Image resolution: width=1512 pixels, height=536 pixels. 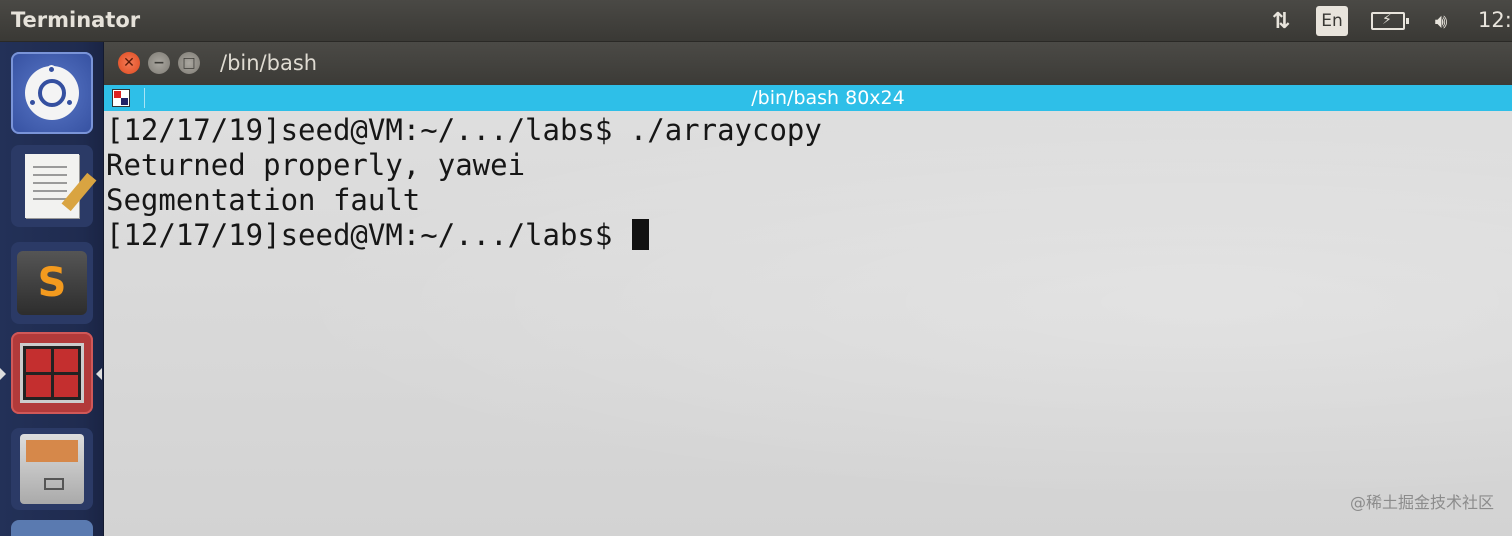 I want to click on launcher: S, so click(x=52, y=289).